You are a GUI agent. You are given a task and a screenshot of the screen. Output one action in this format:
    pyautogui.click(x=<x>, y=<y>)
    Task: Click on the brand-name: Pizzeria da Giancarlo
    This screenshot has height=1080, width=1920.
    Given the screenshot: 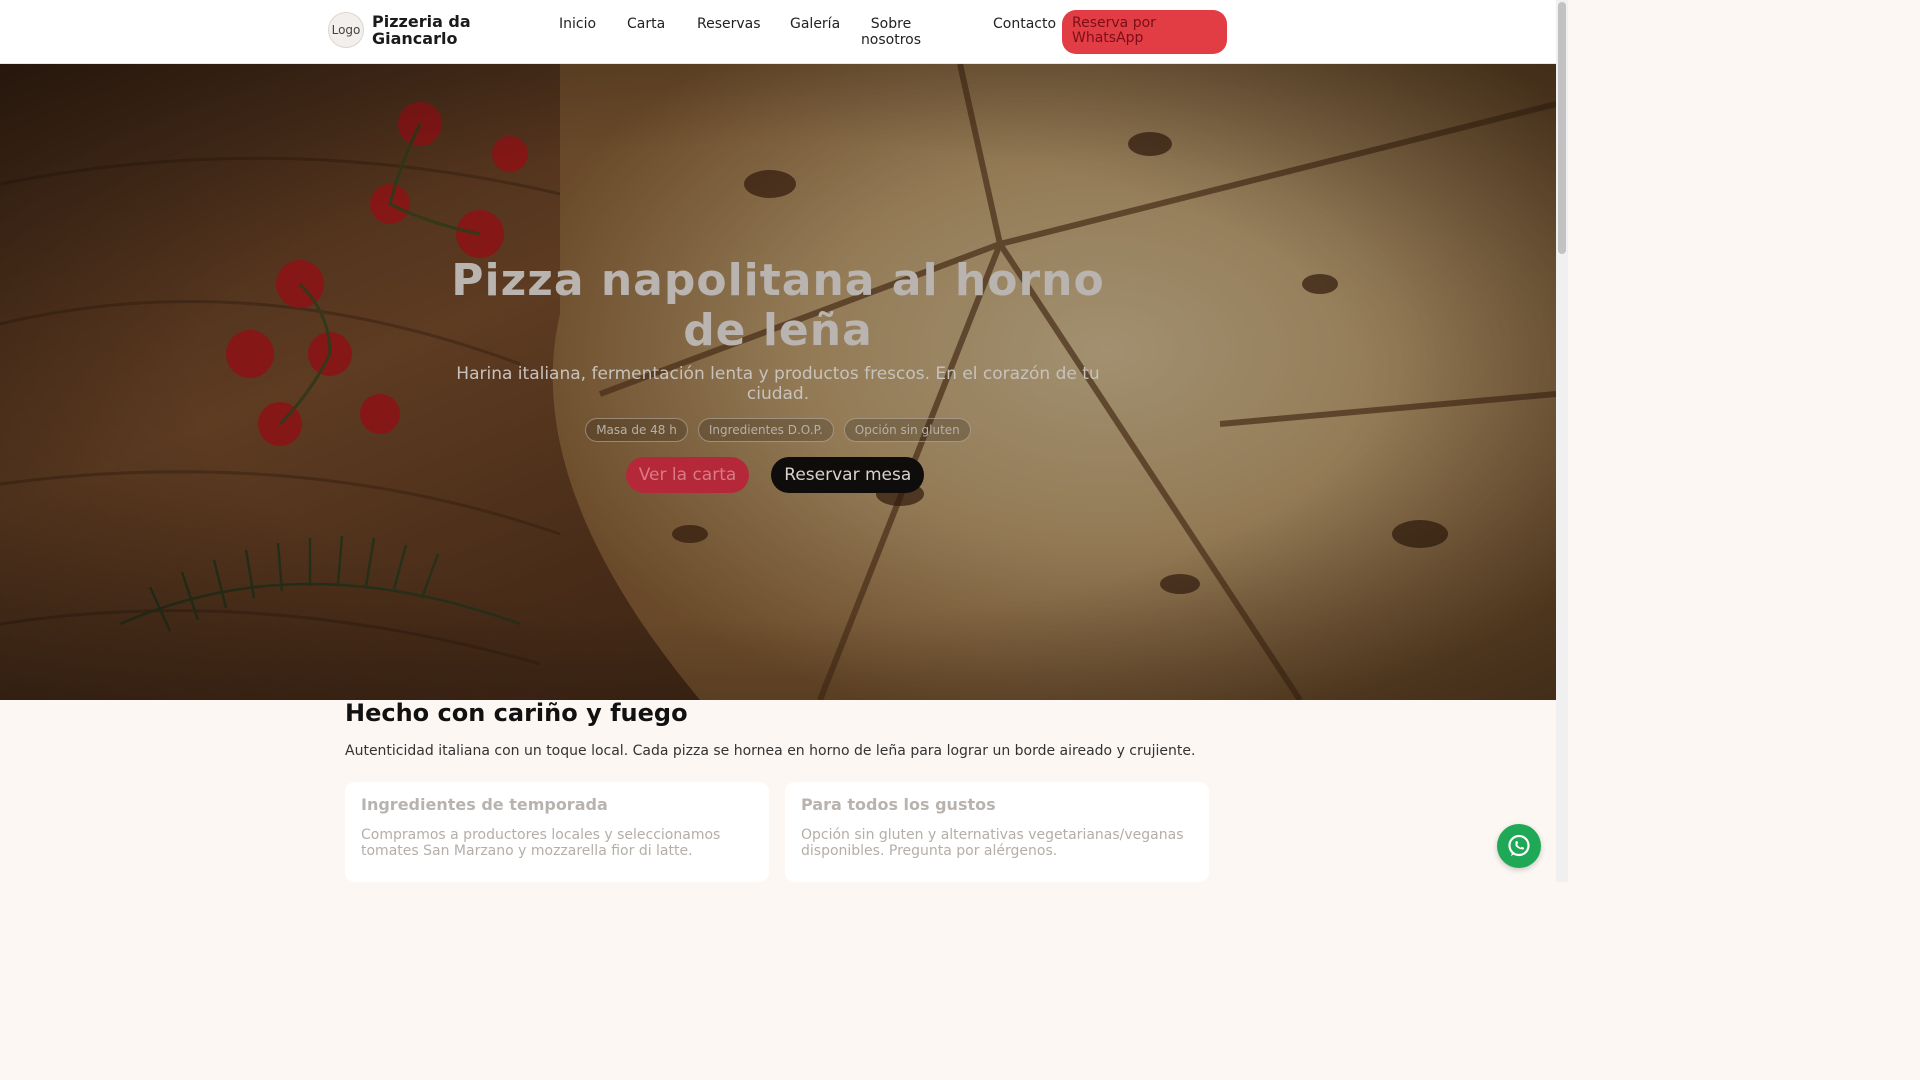 What is the action you would take?
    pyautogui.click(x=421, y=30)
    